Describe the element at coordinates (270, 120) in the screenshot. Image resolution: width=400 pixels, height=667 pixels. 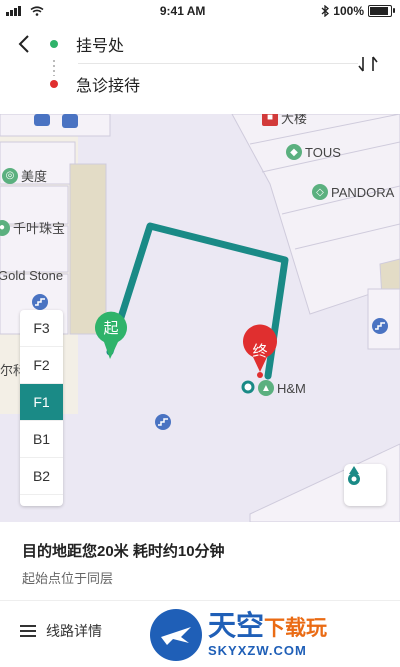
I see `store-icon: ■` at that location.